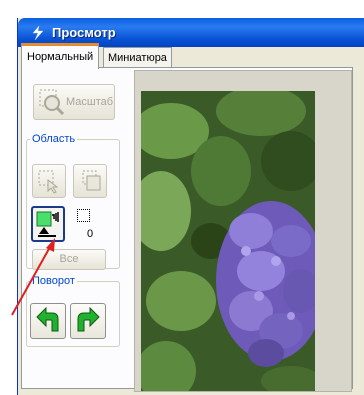 Image resolution: width=364 pixels, height=395 pixels. I want to click on annotation-arrow, so click(33, 277).